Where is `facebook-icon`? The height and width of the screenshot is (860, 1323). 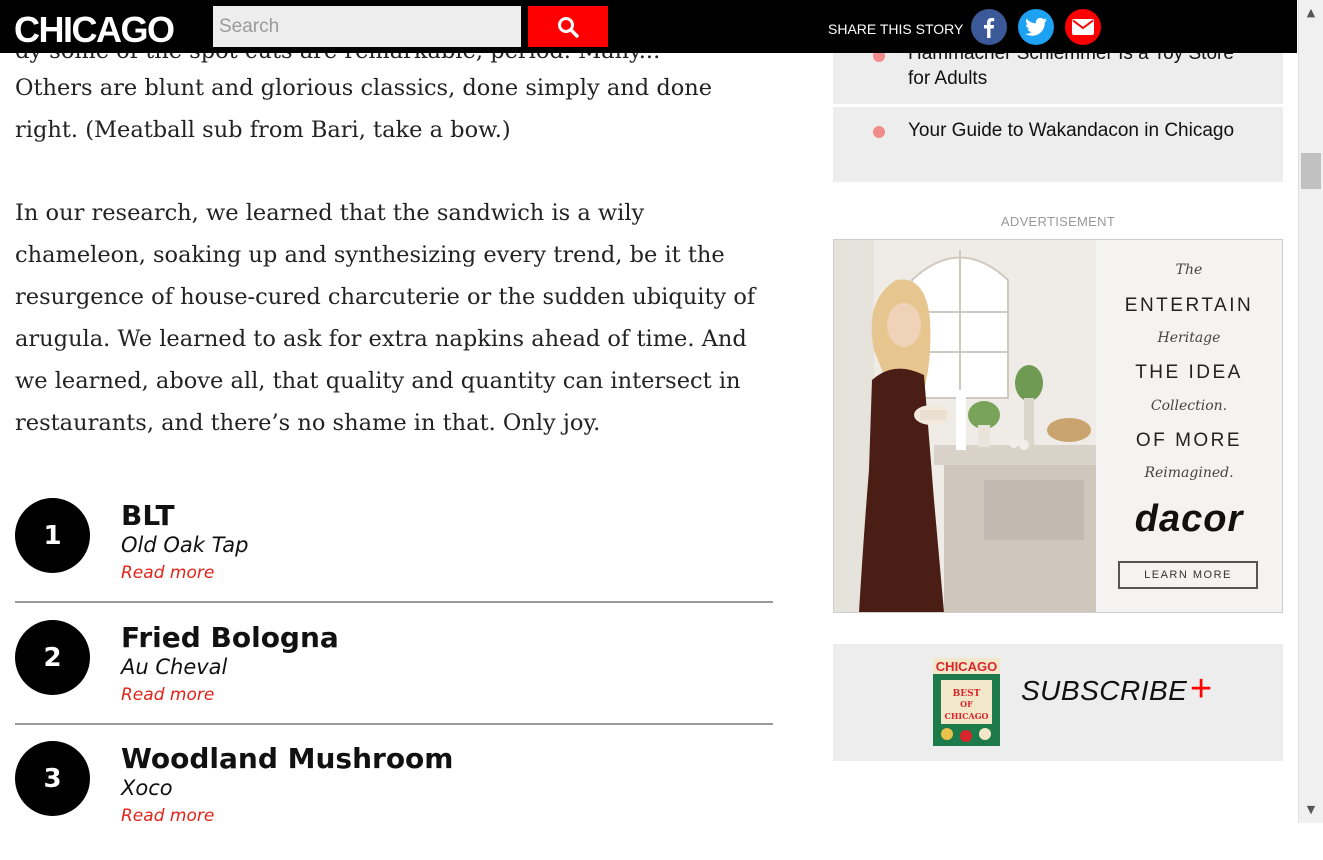
facebook-icon is located at coordinates (989, 28).